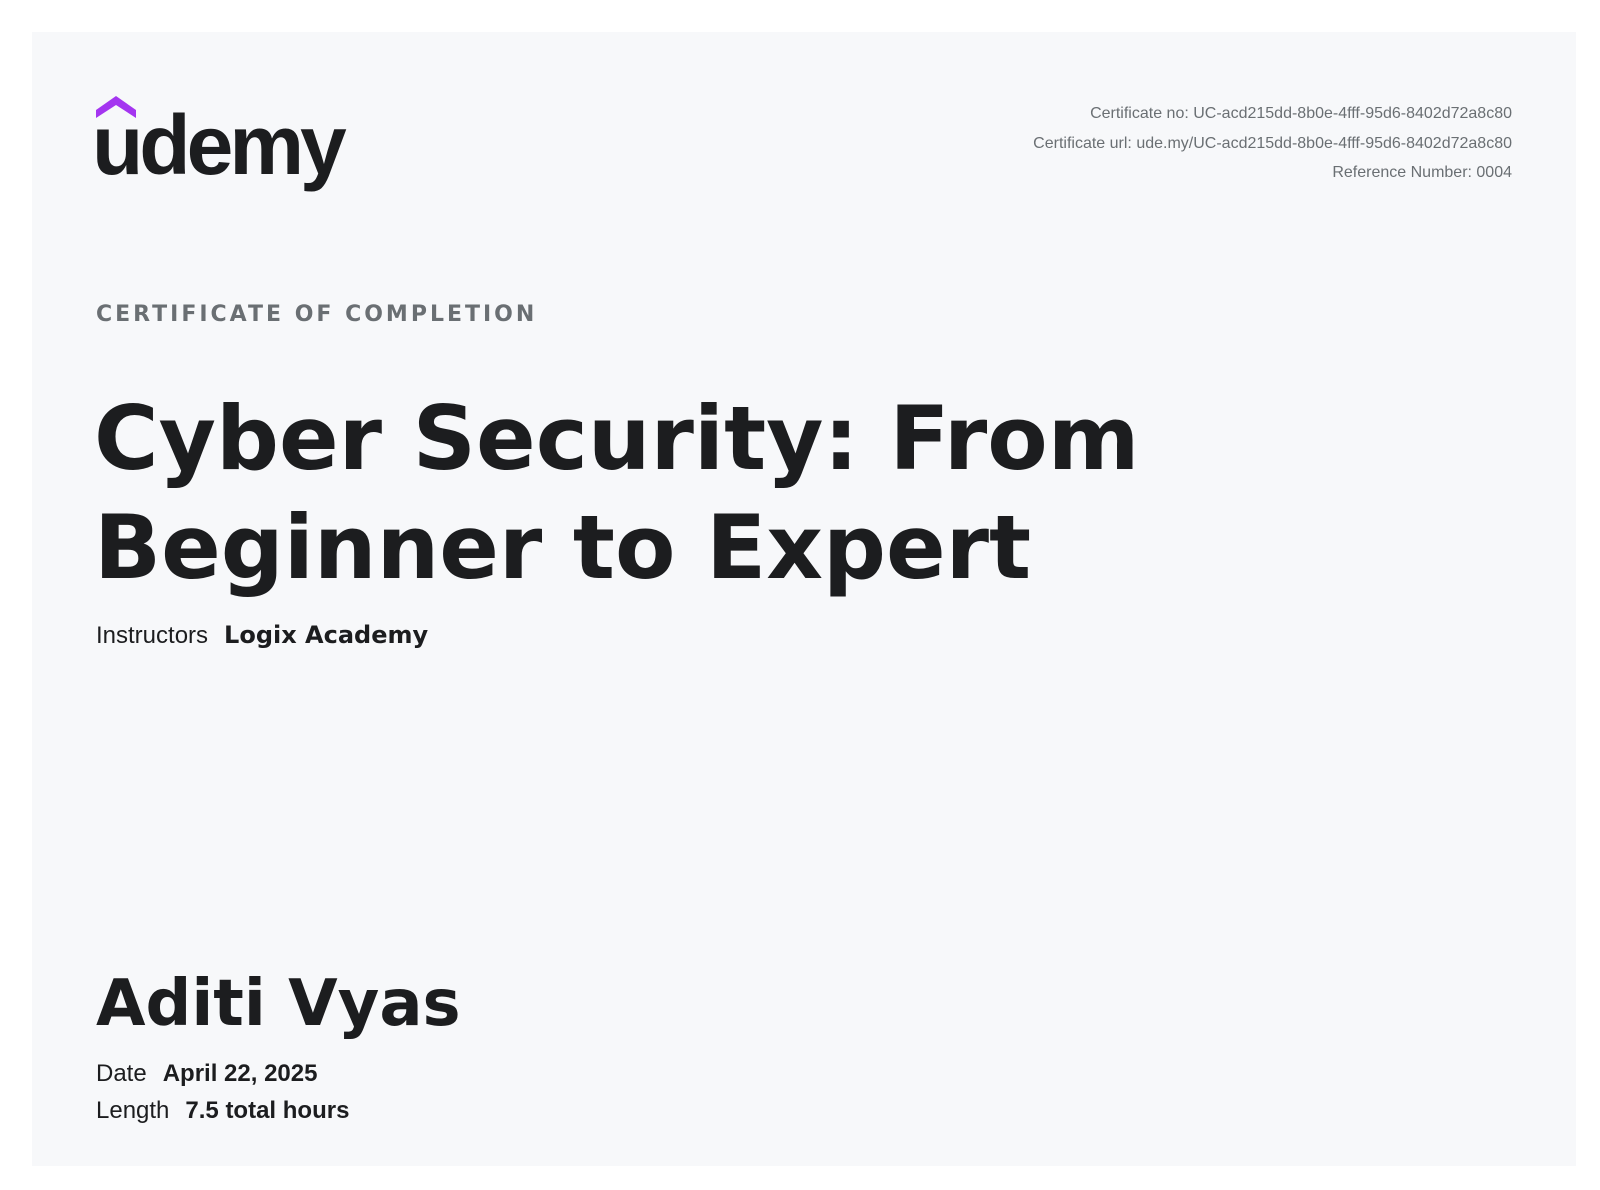 This screenshot has height=1190, width=1600. What do you see at coordinates (221, 145) in the screenshot?
I see `logo-wordmark: udemy` at bounding box center [221, 145].